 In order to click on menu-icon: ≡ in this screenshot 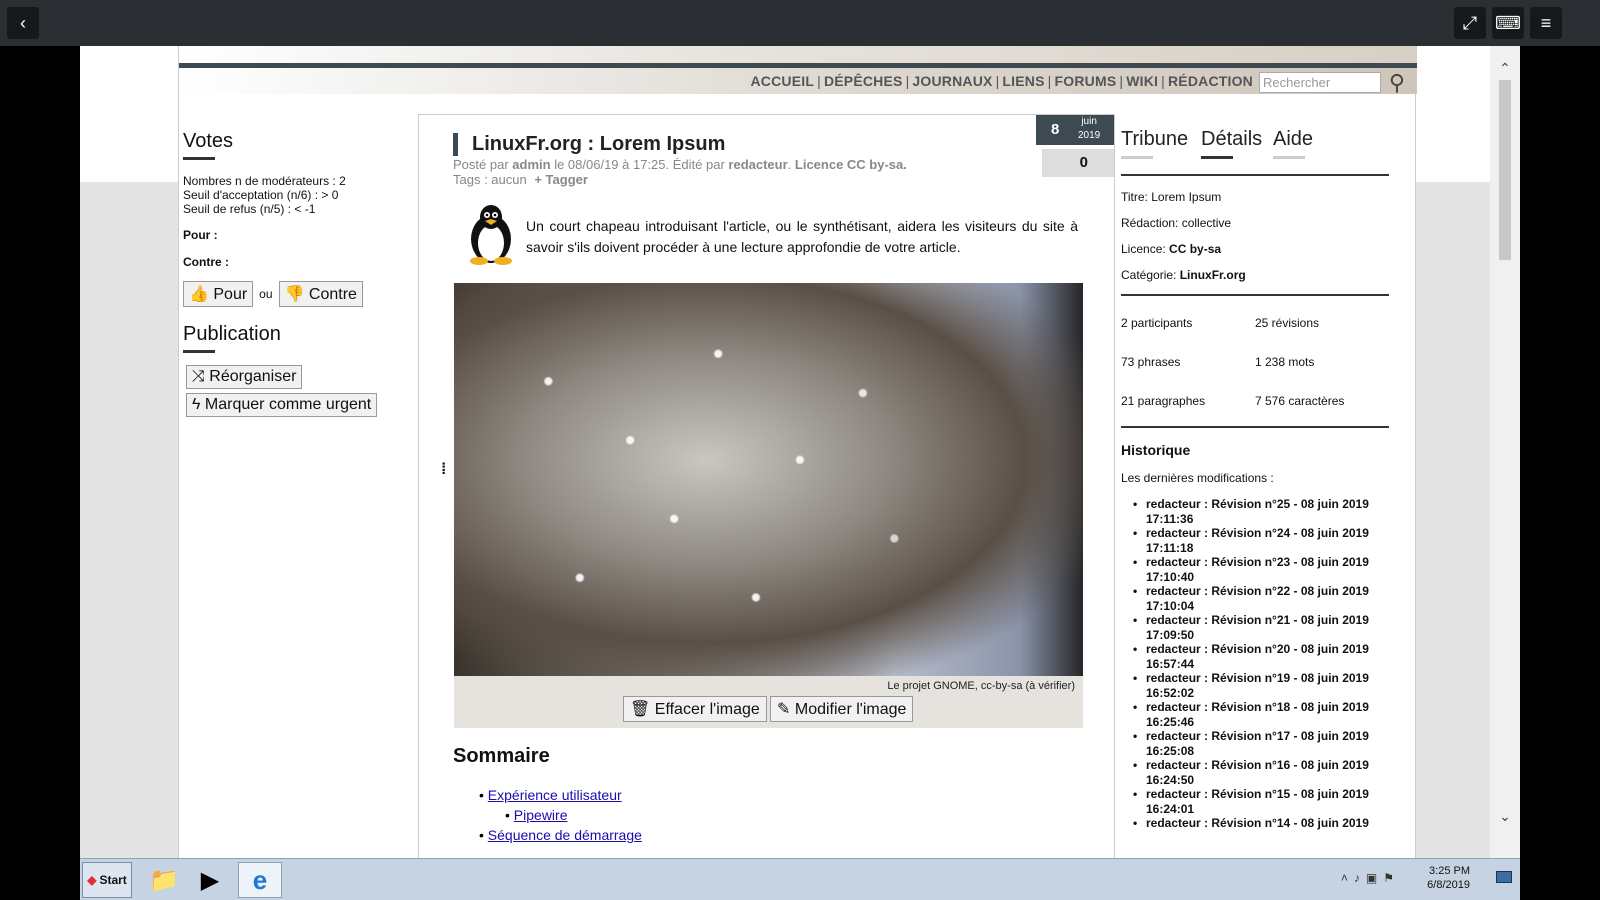, I will do `click(1546, 22)`.